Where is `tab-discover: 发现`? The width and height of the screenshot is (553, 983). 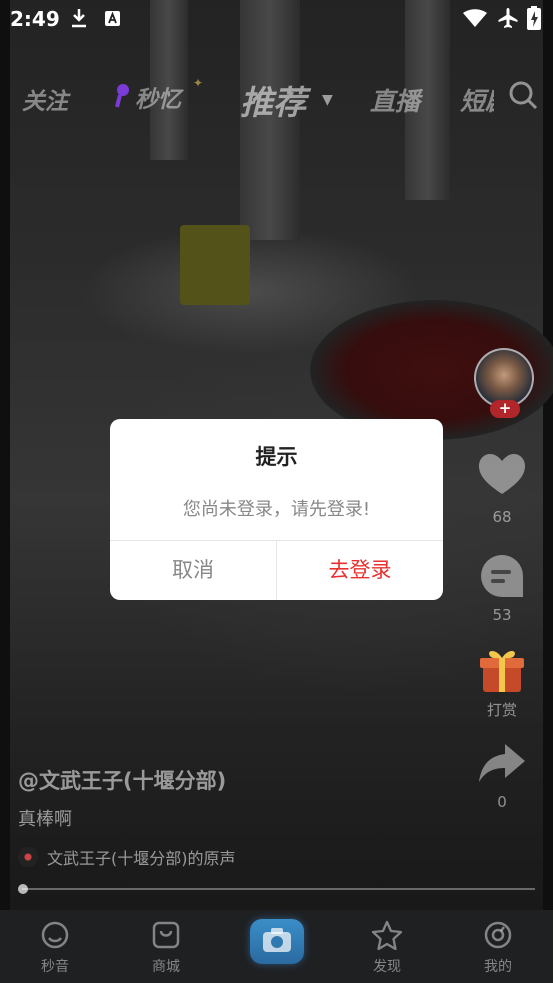
tab-discover: 发现 is located at coordinates (387, 948).